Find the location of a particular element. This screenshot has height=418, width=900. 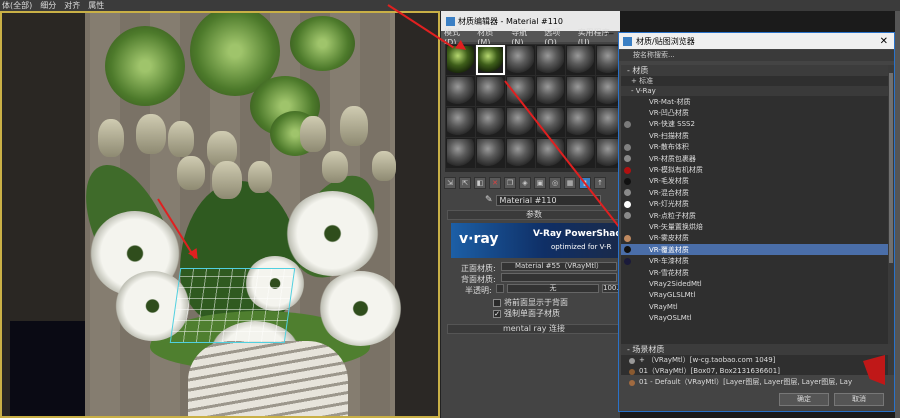

scene-materials-header: - 场景材质 is located at coordinates (756, 349).